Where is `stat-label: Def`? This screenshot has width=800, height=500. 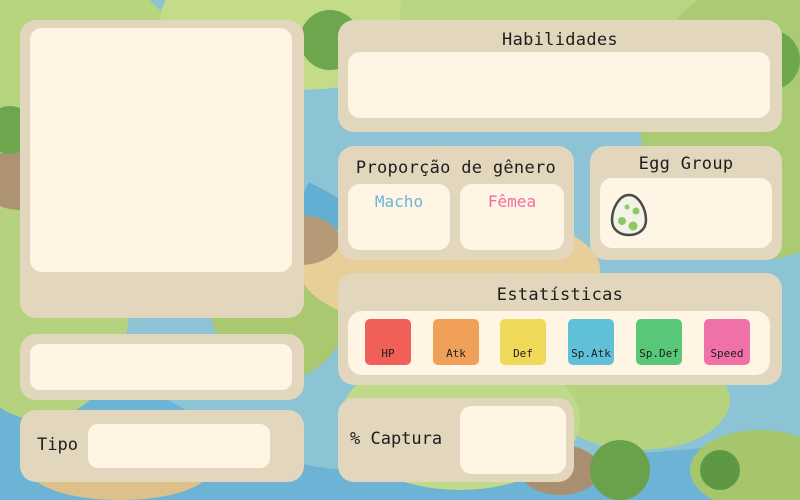
stat-label: Def is located at coordinates (523, 353).